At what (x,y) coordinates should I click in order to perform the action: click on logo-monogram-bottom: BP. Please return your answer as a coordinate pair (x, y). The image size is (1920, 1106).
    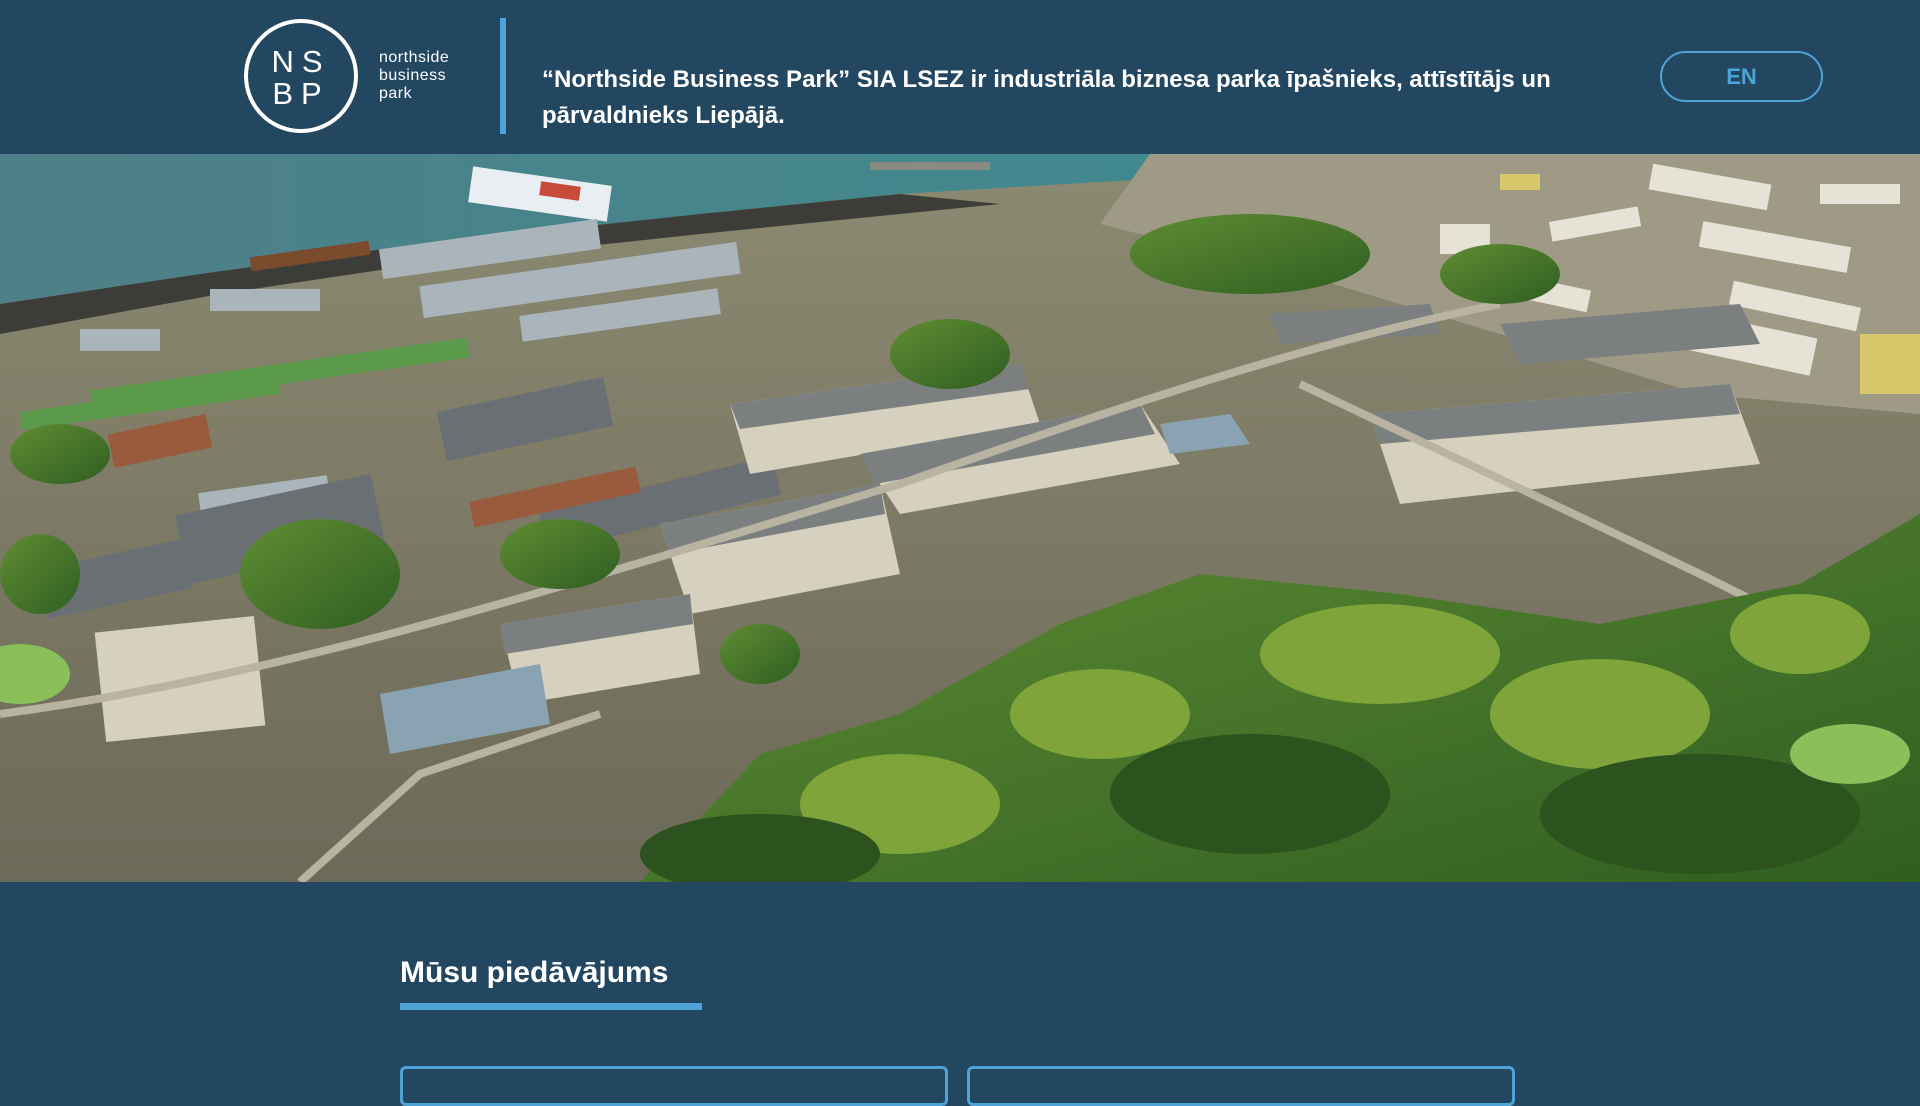
    Looking at the image, I should click on (300, 93).